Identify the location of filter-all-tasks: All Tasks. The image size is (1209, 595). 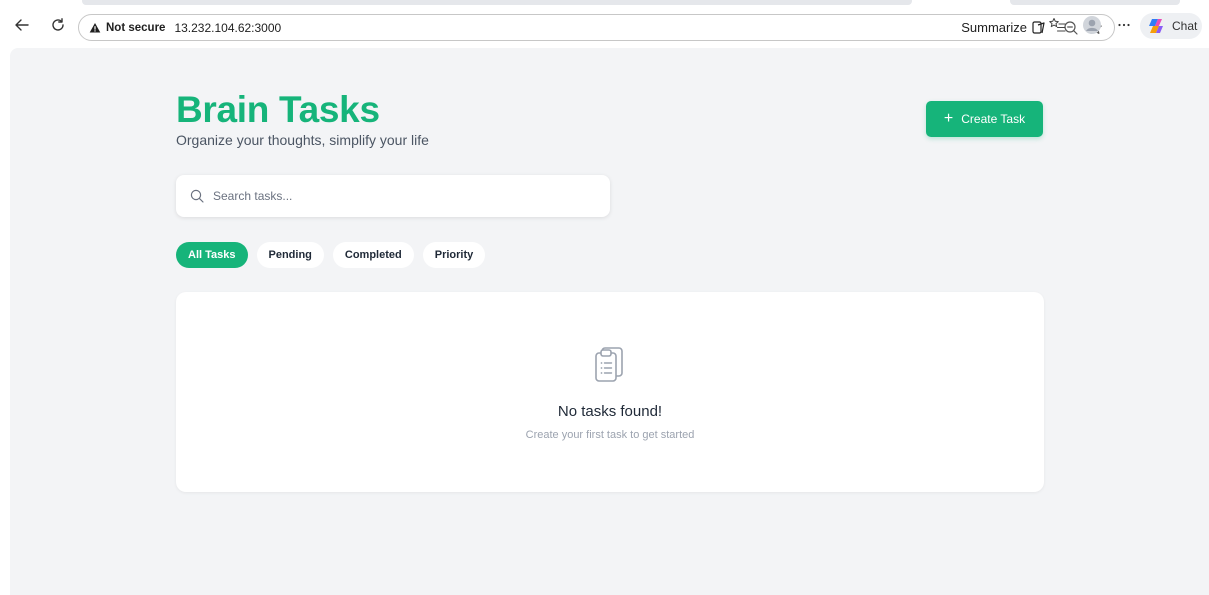
(212, 255).